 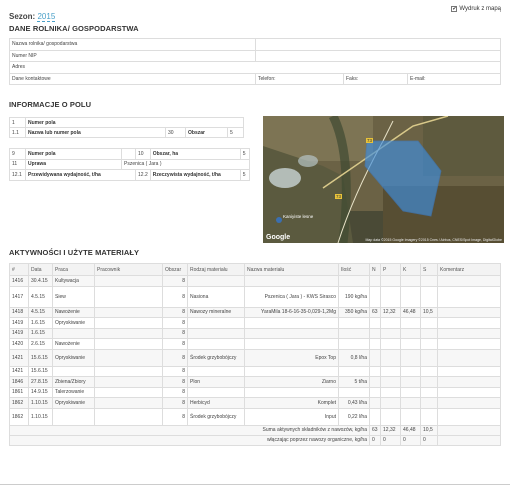 What do you see at coordinates (19, 392) in the screenshot?
I see `cell-id: 1861` at bounding box center [19, 392].